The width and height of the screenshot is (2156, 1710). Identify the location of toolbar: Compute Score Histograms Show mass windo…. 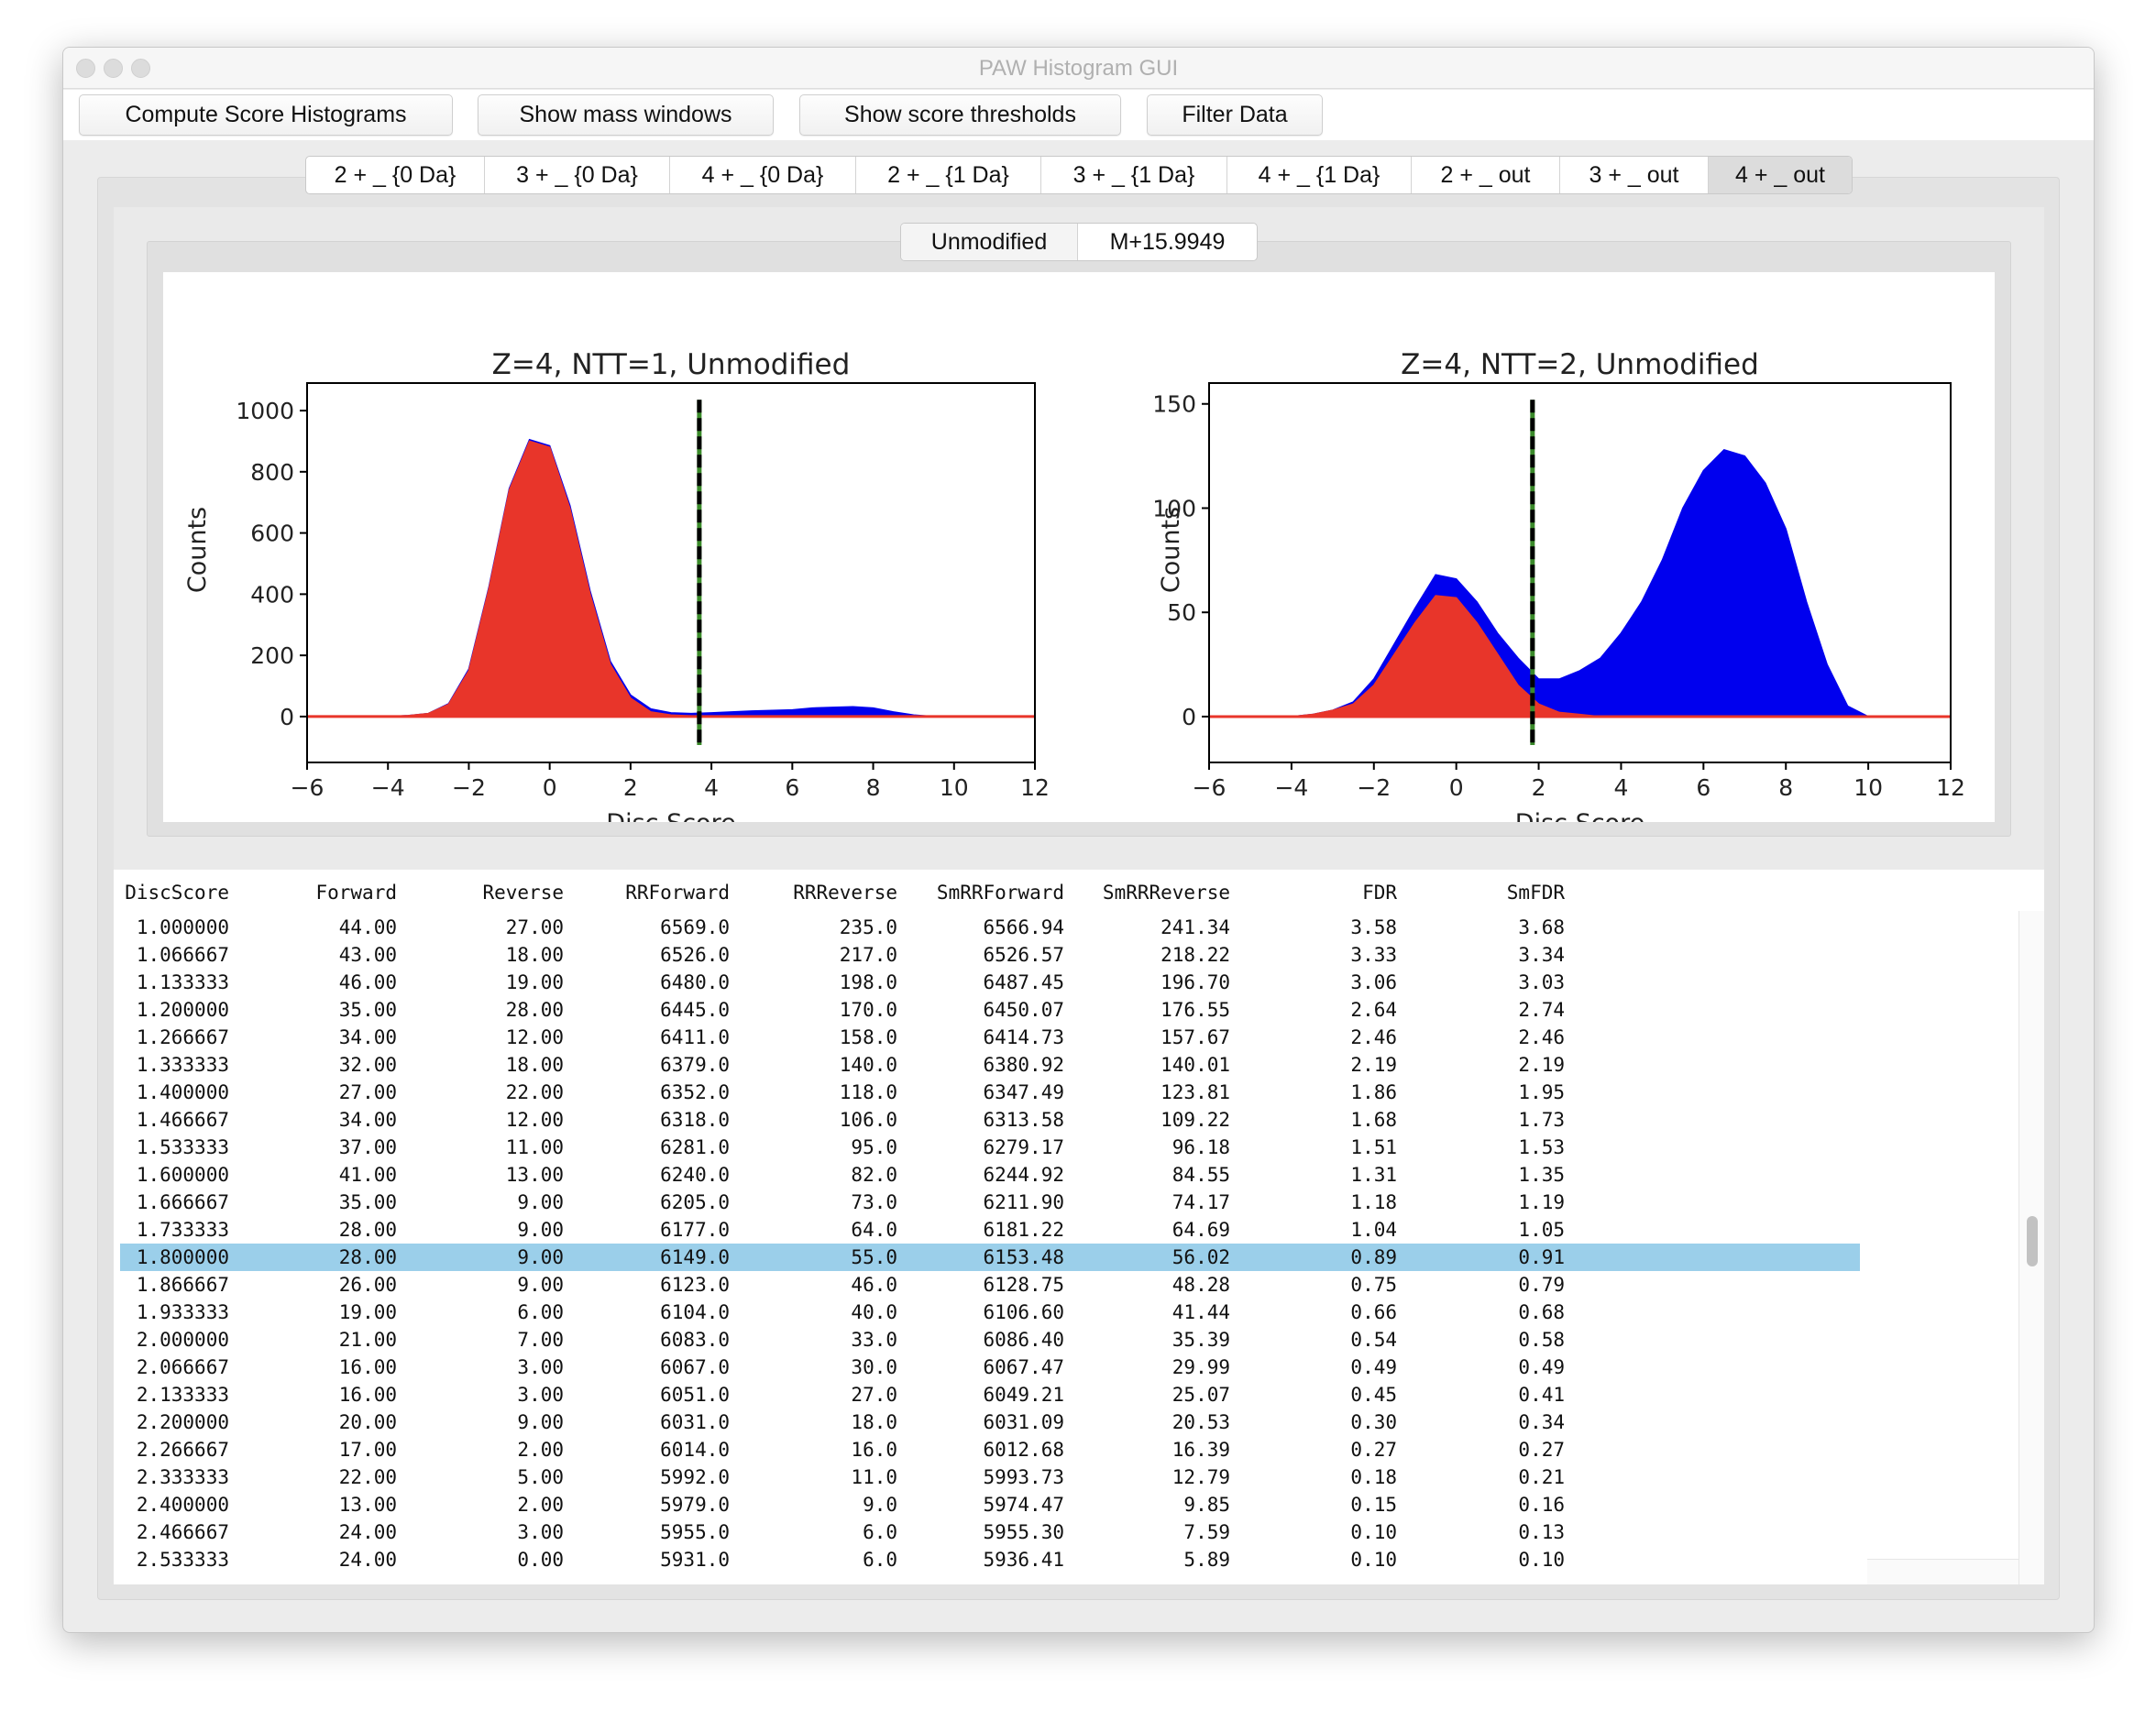
(1078, 115).